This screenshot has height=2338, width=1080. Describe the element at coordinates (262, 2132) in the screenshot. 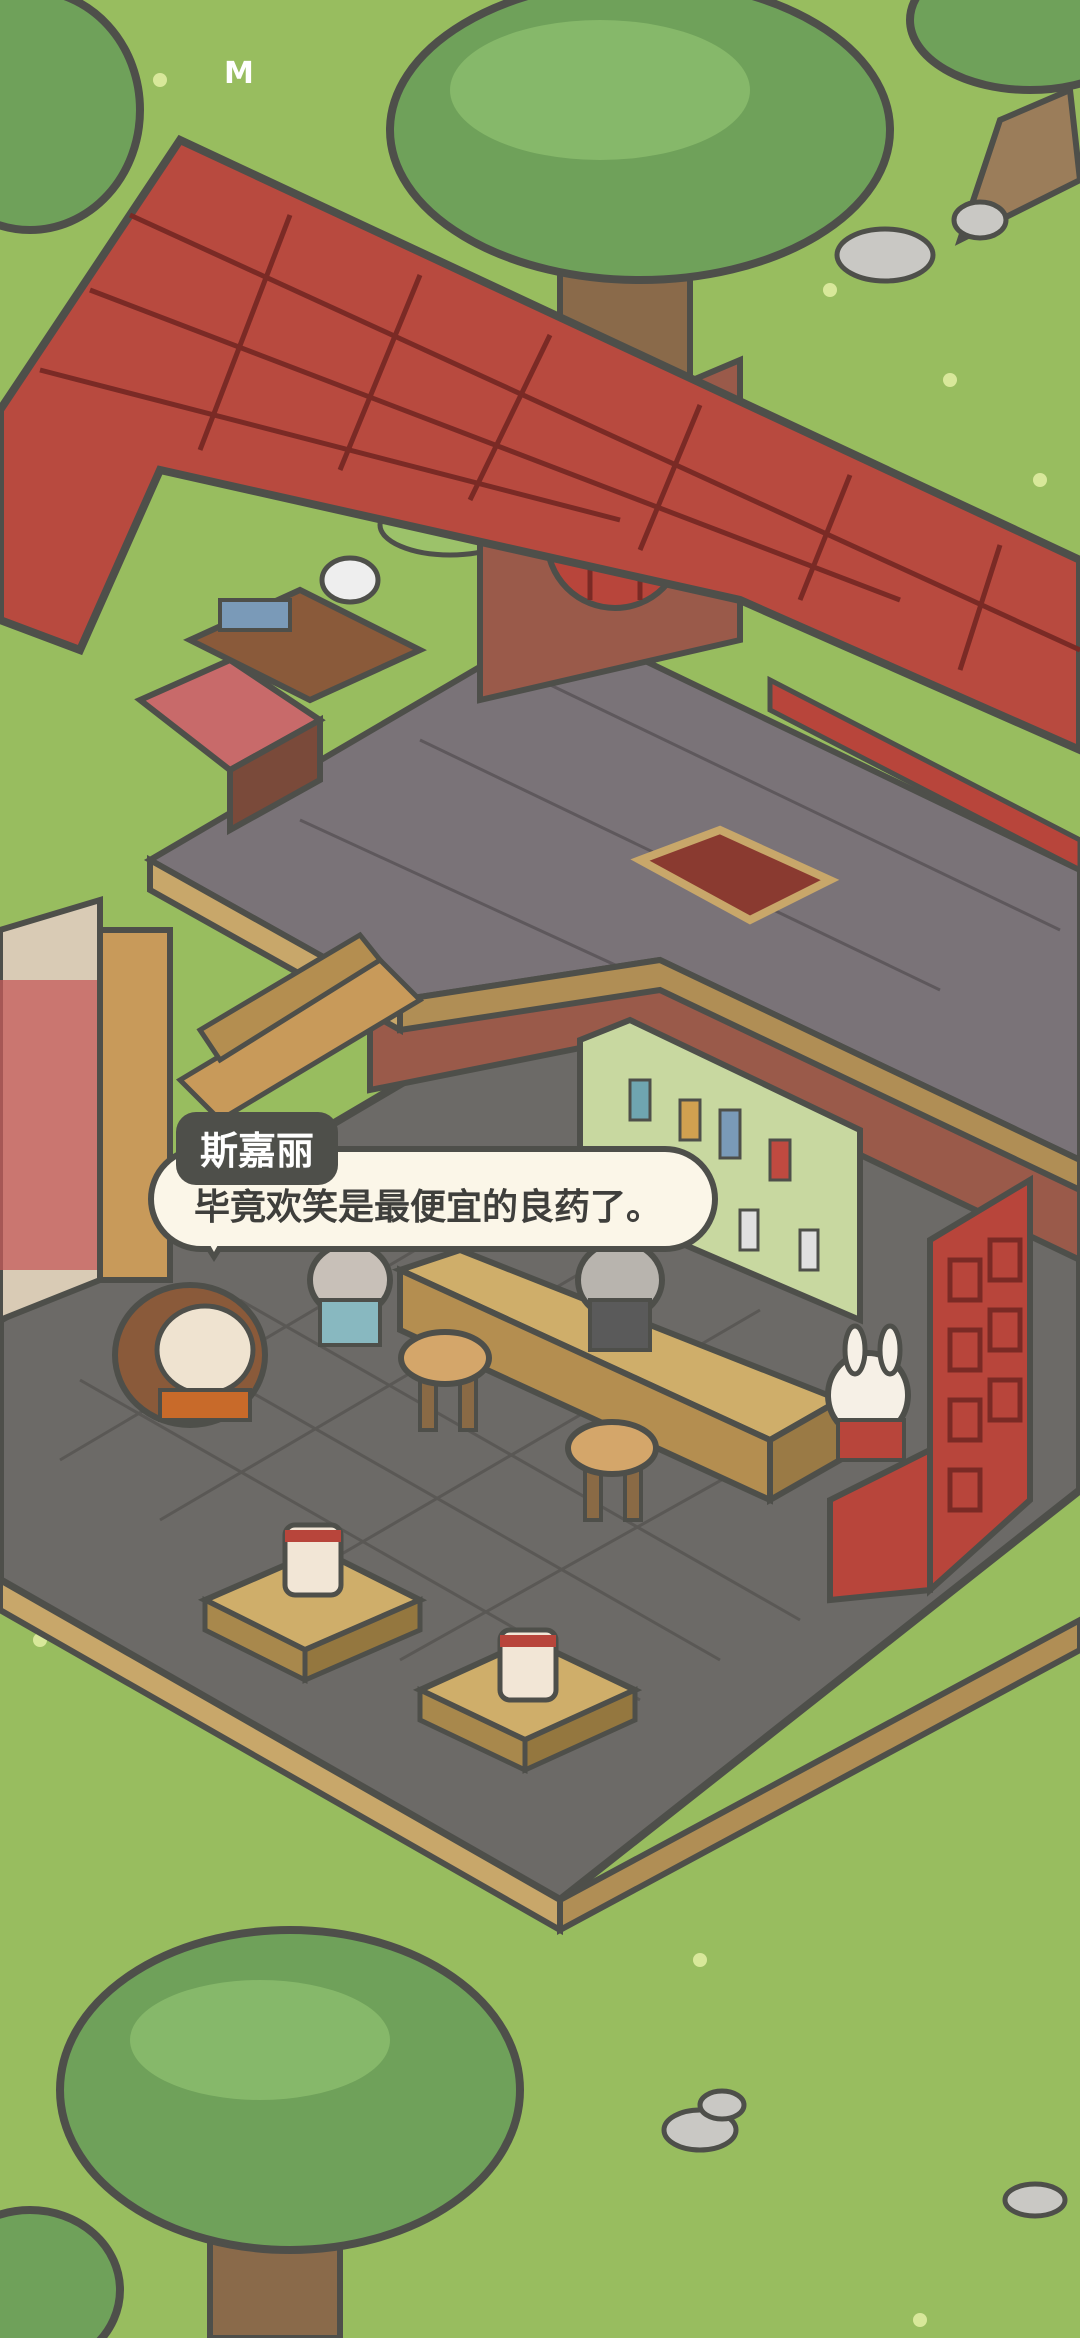

I see `tree-bottom` at that location.